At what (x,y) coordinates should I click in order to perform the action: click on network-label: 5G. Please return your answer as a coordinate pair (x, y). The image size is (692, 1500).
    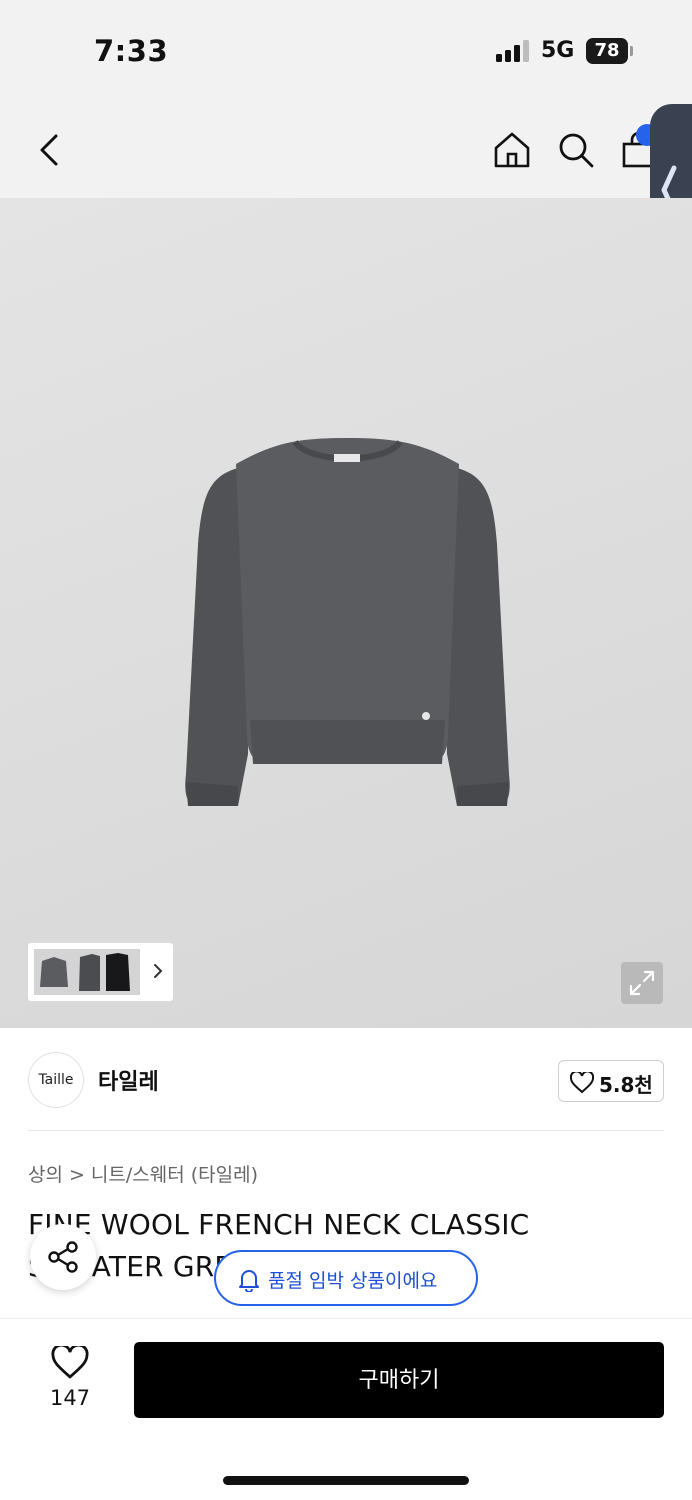
    Looking at the image, I should click on (558, 50).